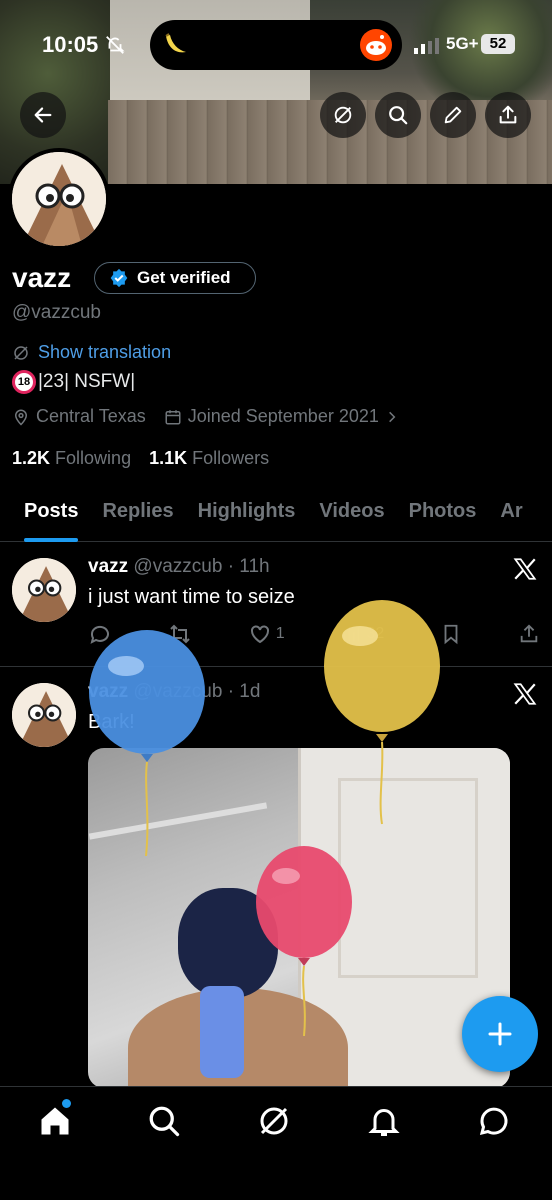  Describe the element at coordinates (276, 1143) in the screenshot. I see `bottom-navigation` at that location.